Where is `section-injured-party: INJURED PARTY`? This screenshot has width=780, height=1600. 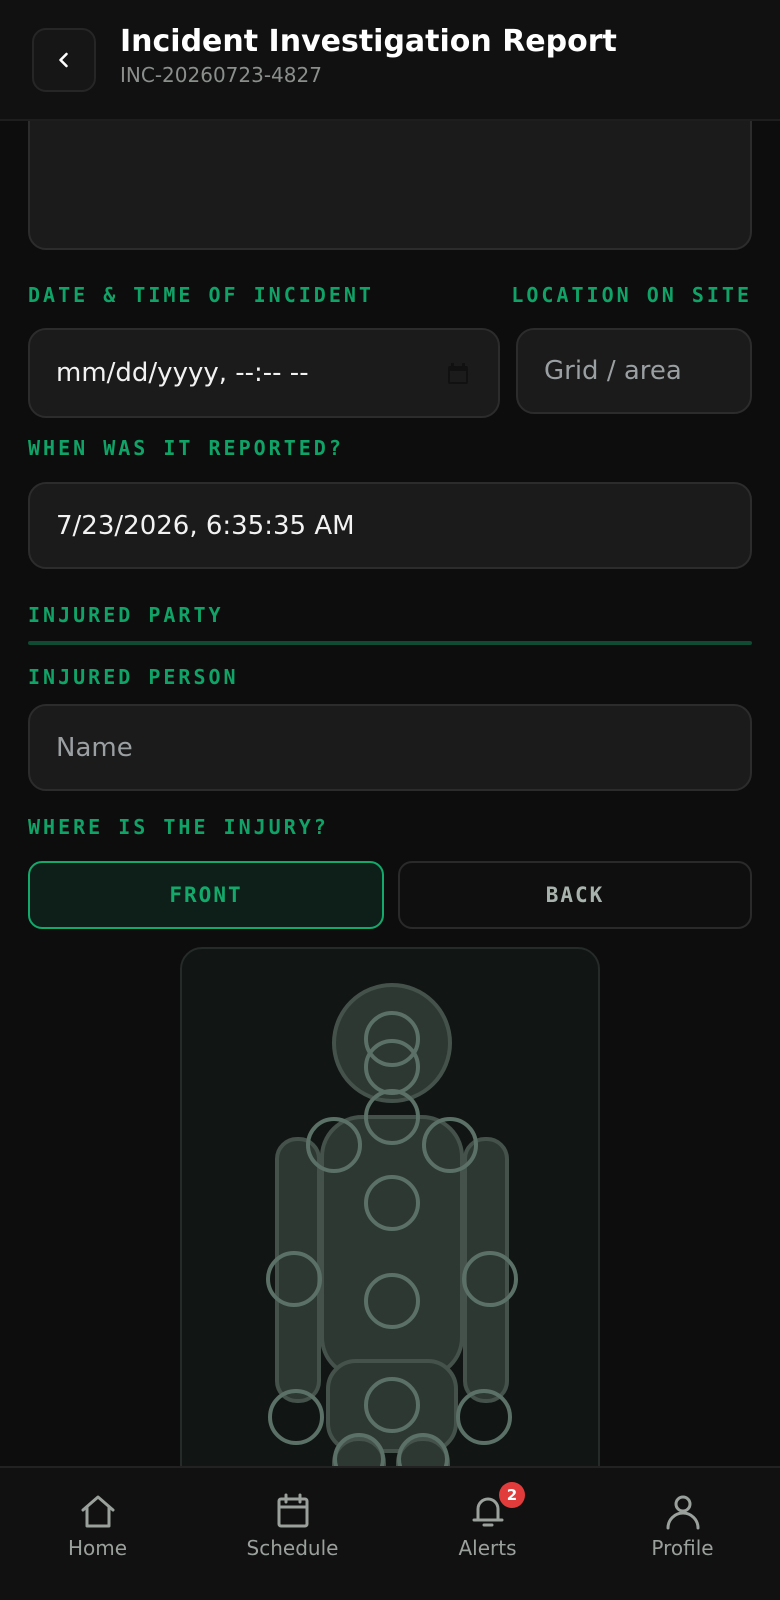
section-injured-party: INJURED PARTY is located at coordinates (126, 615).